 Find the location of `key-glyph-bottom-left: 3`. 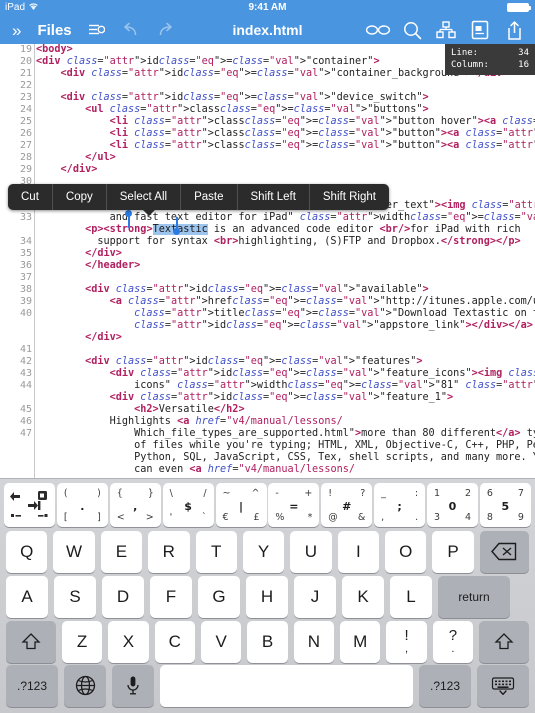

key-glyph-bottom-left: 3 is located at coordinates (437, 517).